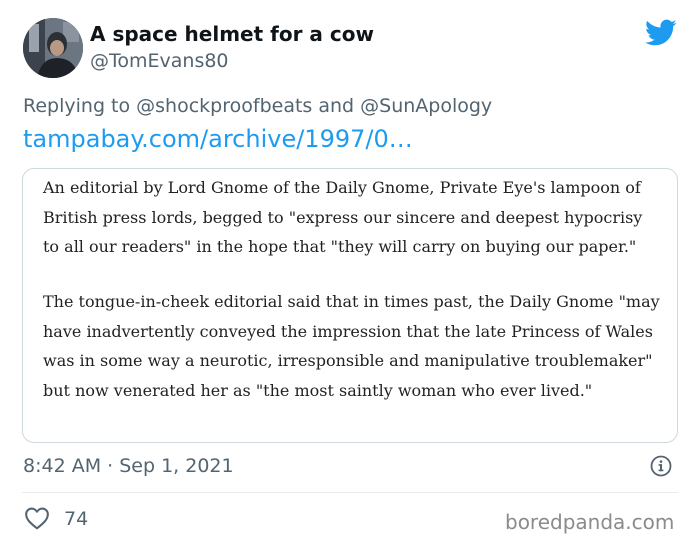 The width and height of the screenshot is (700, 545). Describe the element at coordinates (37, 518) in the screenshot. I see `heart-icon` at that location.